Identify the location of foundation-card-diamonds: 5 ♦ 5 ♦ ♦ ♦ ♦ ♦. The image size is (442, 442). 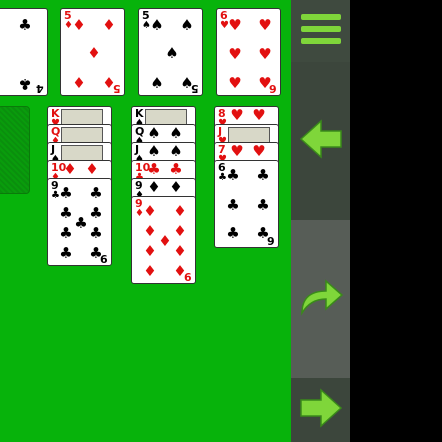
(92, 52).